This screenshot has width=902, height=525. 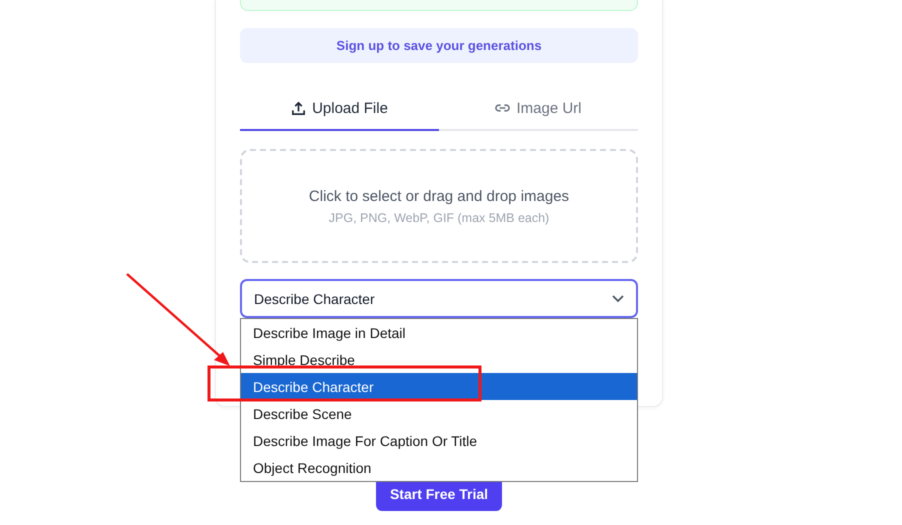 What do you see at coordinates (618, 298) in the screenshot?
I see `chevron-icon` at bounding box center [618, 298].